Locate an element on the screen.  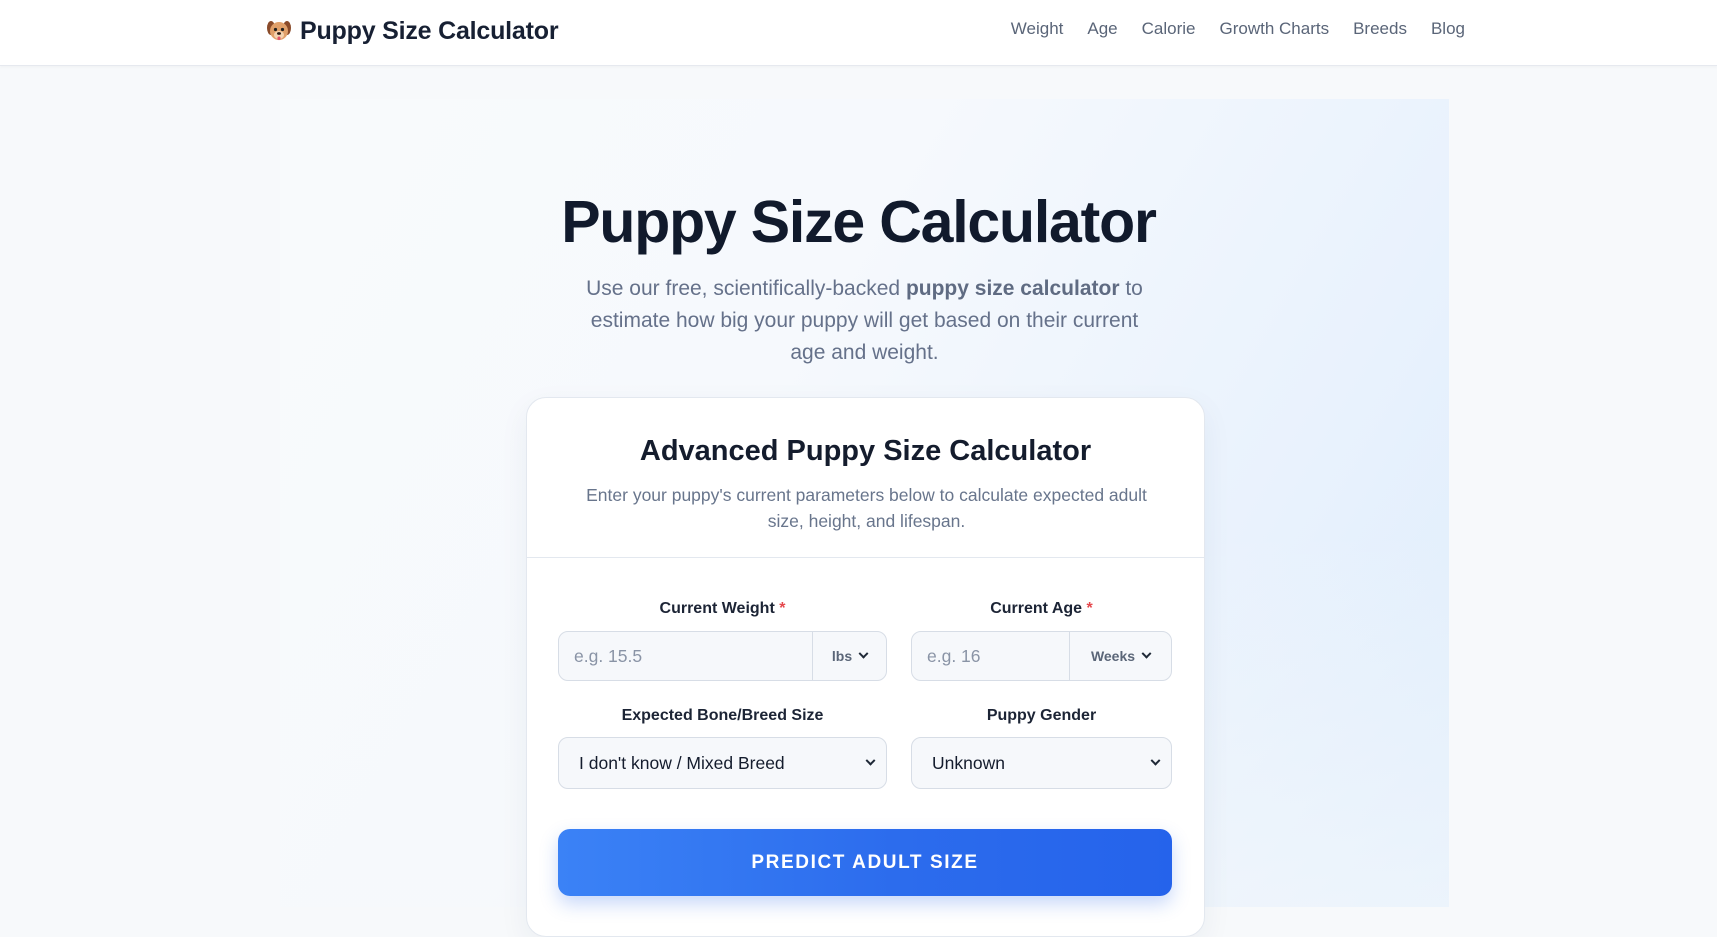
brand-logo-link: Puppy Size Calculator is located at coordinates (412, 31).